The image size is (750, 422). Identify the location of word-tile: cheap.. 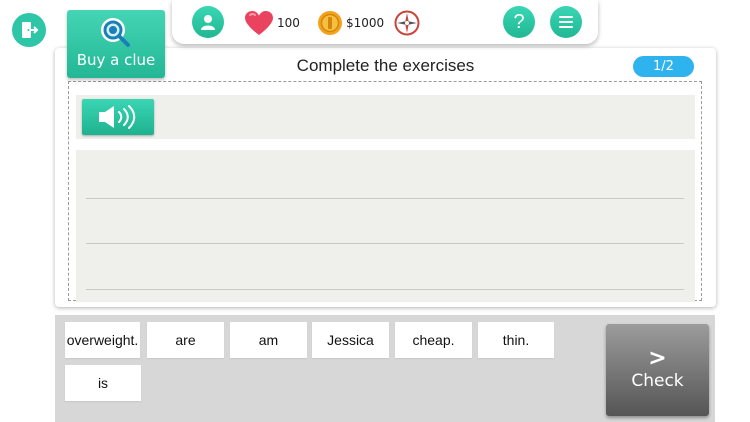
(433, 340).